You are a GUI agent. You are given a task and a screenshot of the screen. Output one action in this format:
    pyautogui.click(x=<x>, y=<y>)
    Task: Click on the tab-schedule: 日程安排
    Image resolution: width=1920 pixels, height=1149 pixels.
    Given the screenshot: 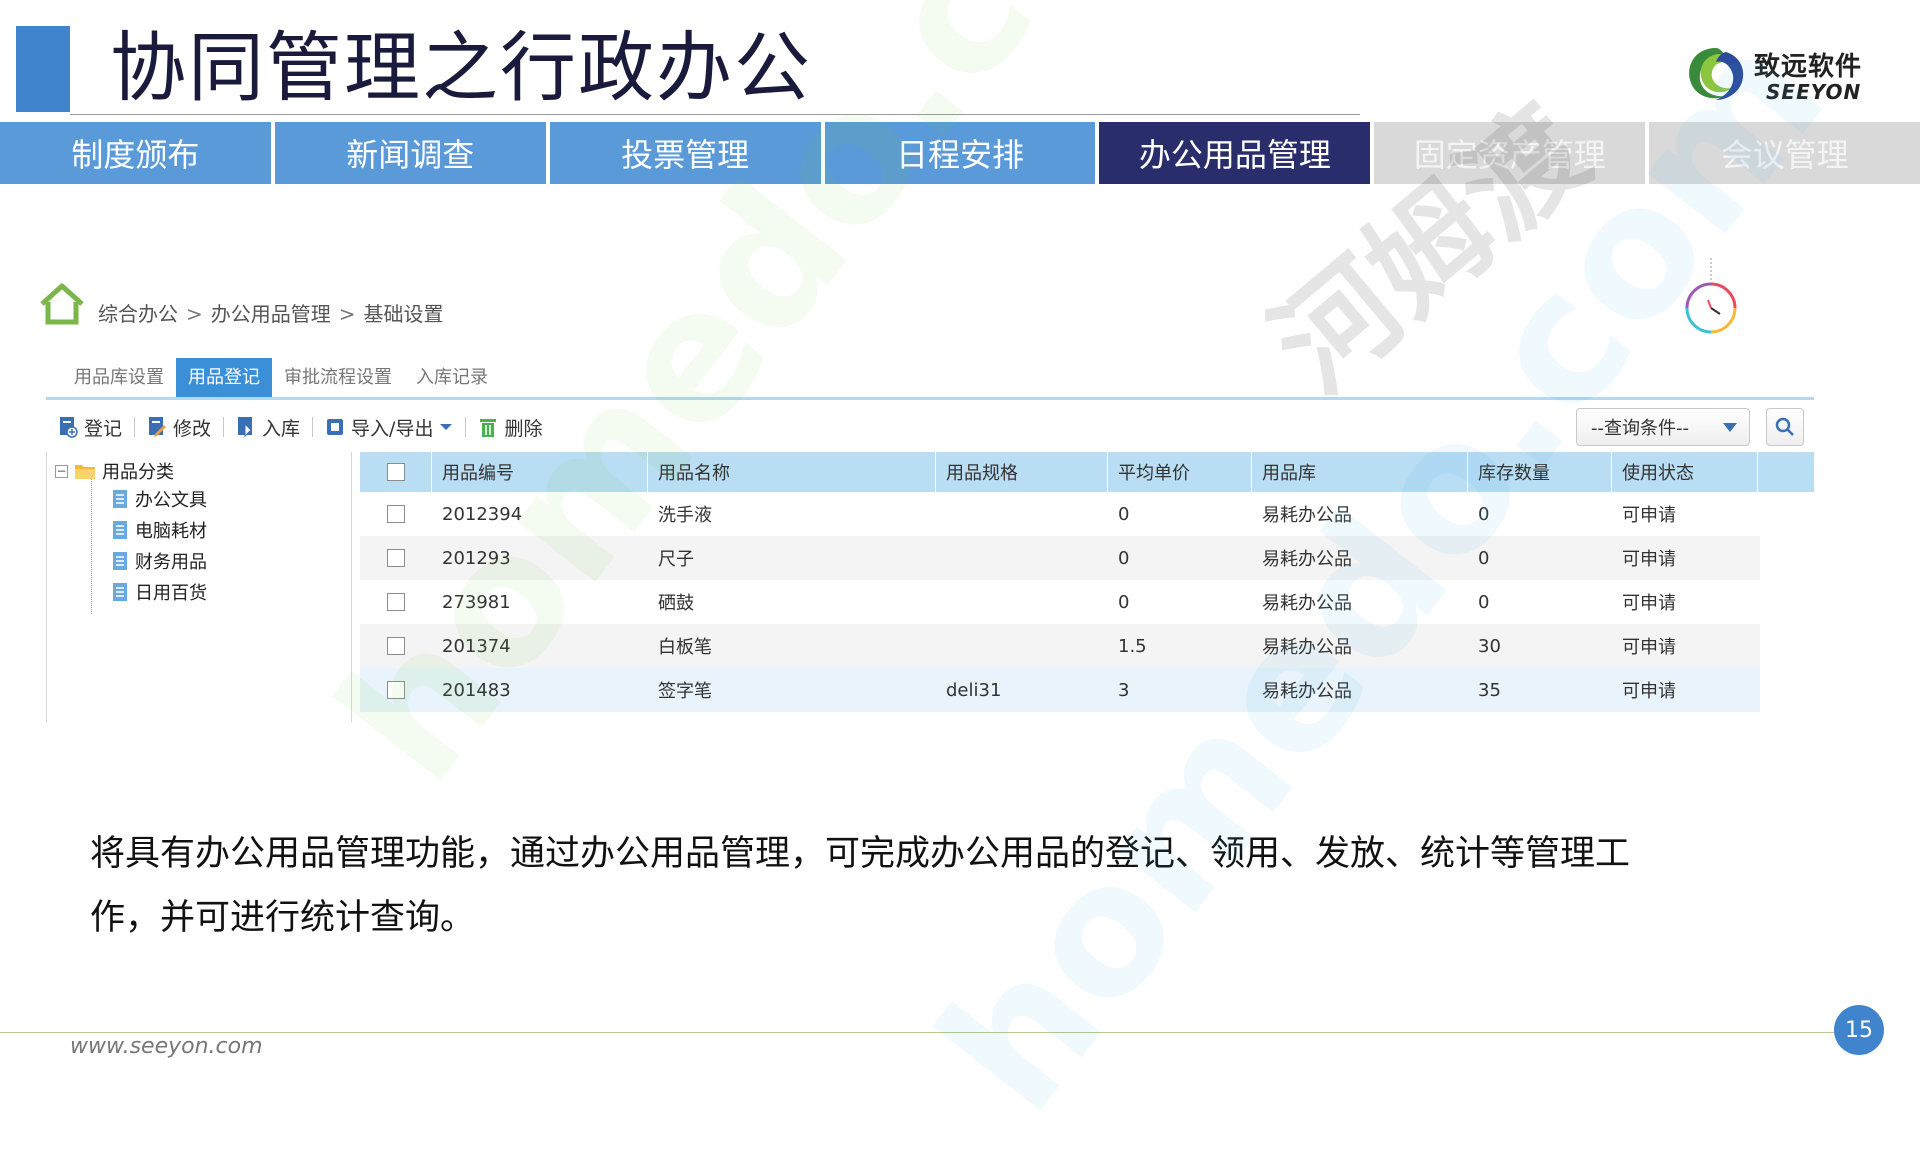 What is the action you would take?
    pyautogui.click(x=960, y=153)
    